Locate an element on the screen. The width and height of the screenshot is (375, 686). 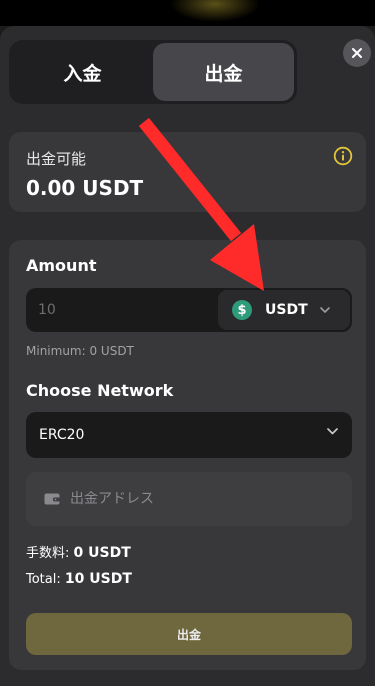
tab-withdraw: 出金 is located at coordinates (223, 72).